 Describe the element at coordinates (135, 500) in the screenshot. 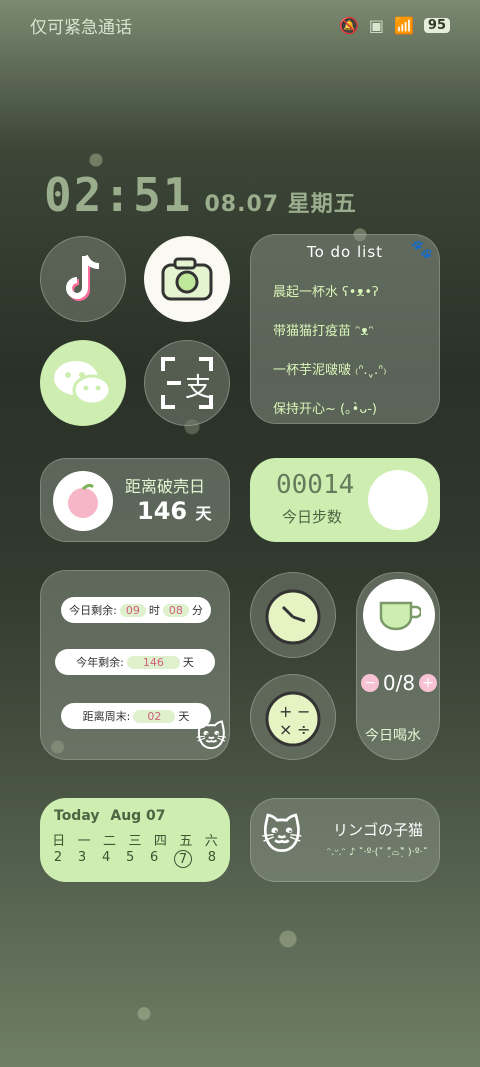

I see `countdown-widget: 距离破壳日 146 天` at that location.